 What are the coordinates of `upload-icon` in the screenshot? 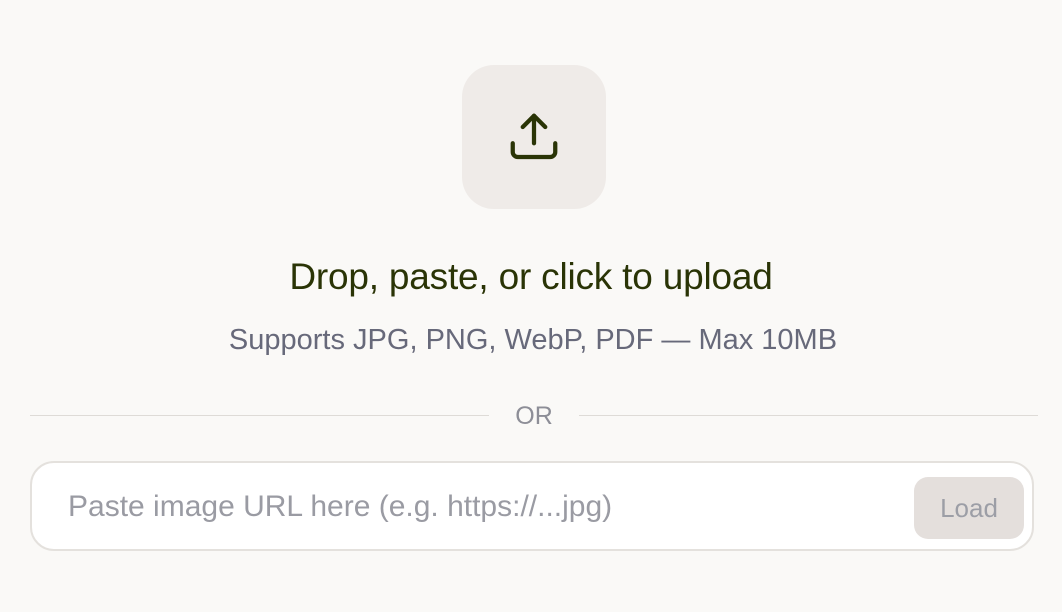 It's located at (534, 136).